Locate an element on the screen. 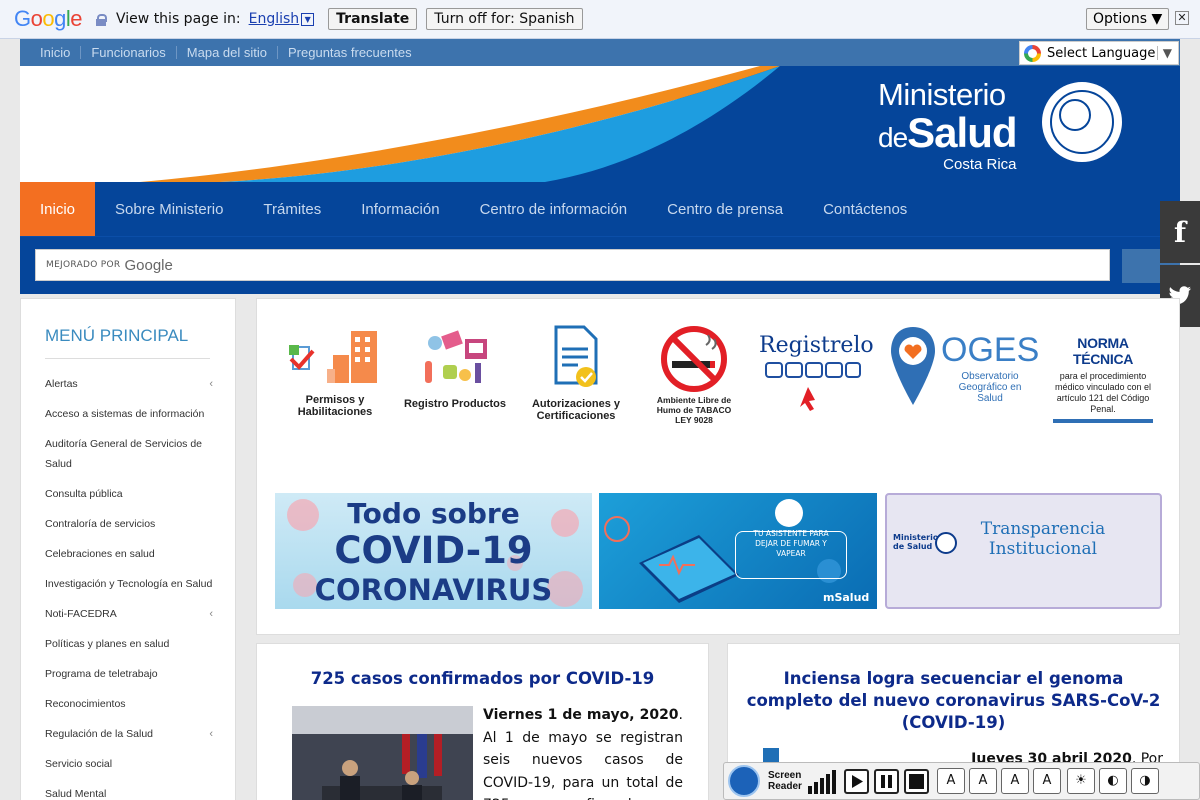 The height and width of the screenshot is (800, 1200). nav-contactenos: Contáctenos is located at coordinates (865, 209).